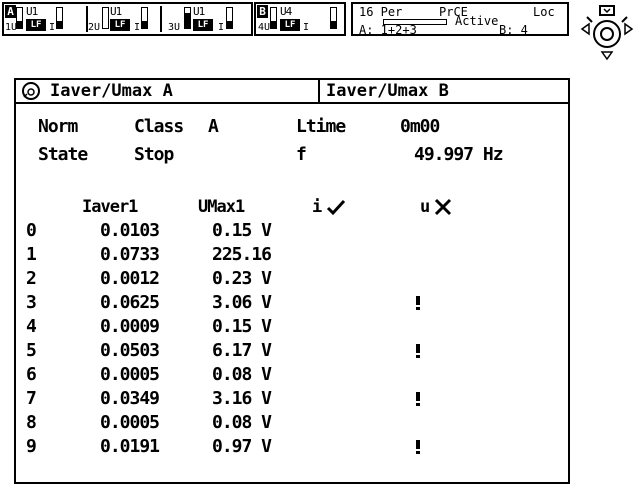 This screenshot has height=486, width=640. What do you see at coordinates (425, 207) in the screenshot?
I see `column-u: u` at bounding box center [425, 207].